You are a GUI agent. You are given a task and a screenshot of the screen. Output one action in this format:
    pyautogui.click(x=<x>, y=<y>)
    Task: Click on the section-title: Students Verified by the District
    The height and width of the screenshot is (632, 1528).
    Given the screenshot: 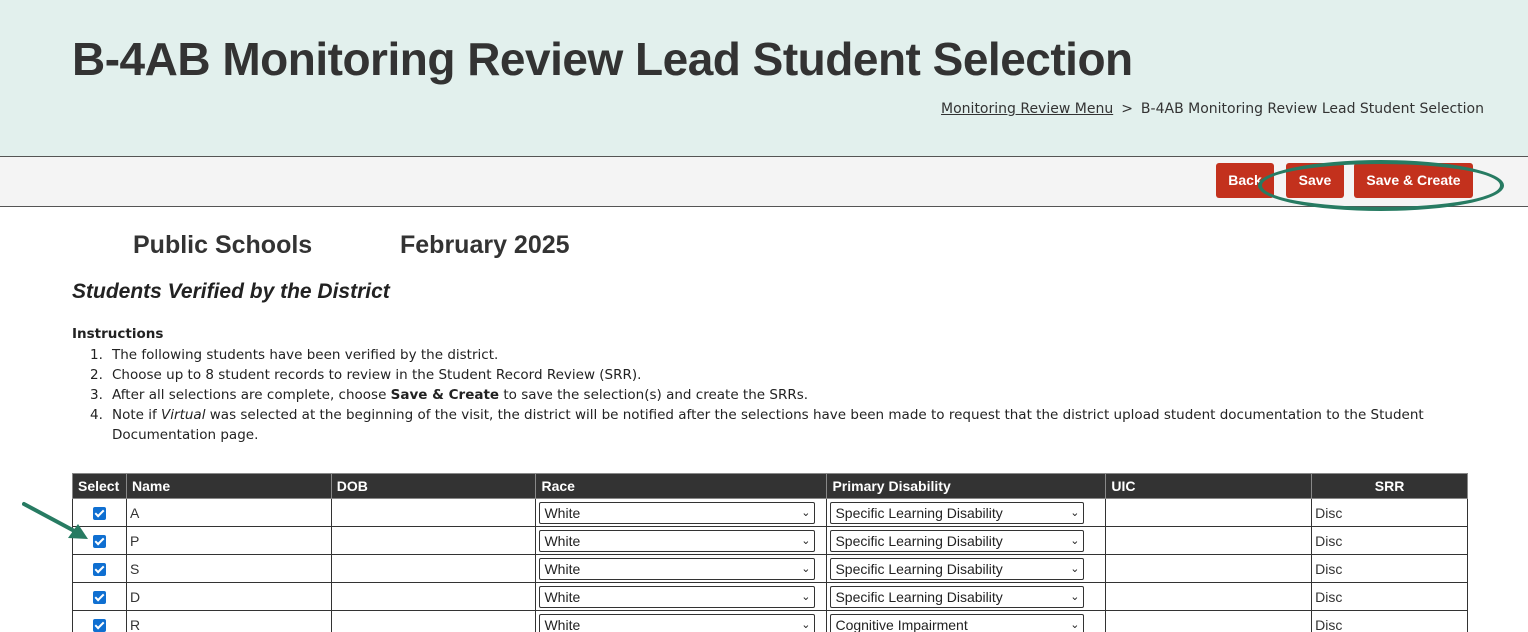 What is the action you would take?
    pyautogui.click(x=231, y=291)
    